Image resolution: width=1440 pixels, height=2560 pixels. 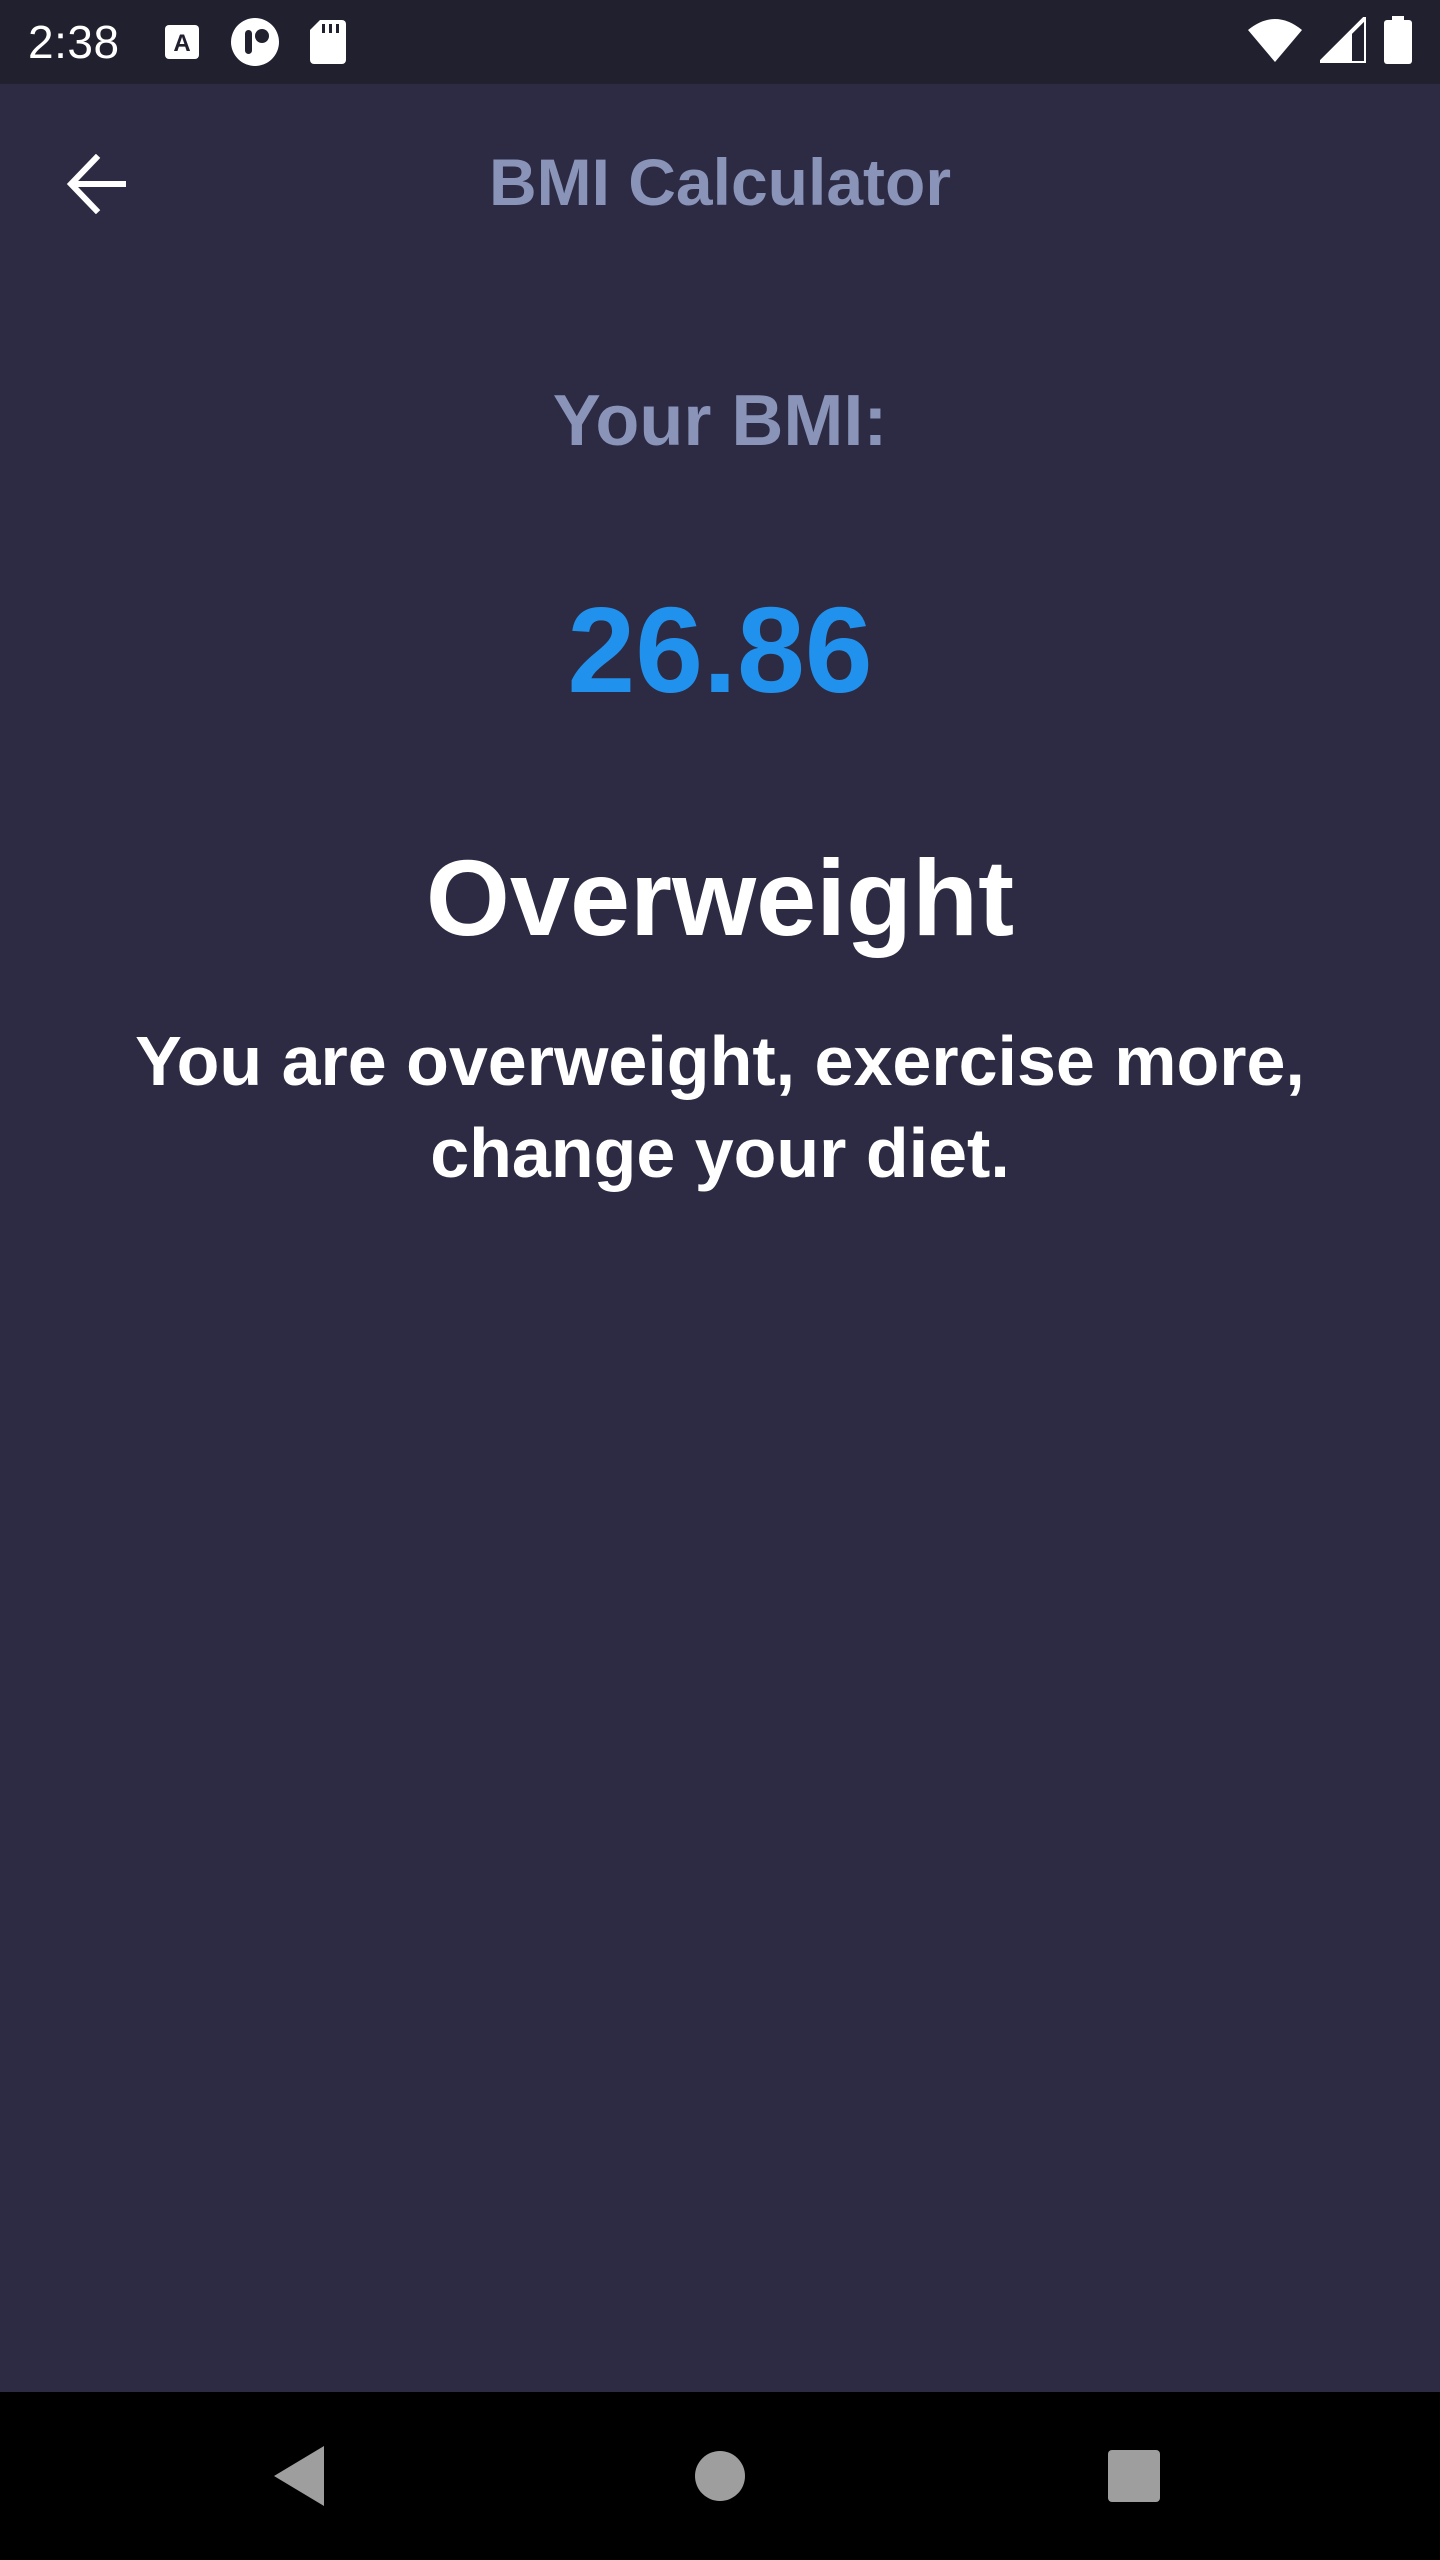 I want to click on nav-recents-button, so click(x=1134, y=2476).